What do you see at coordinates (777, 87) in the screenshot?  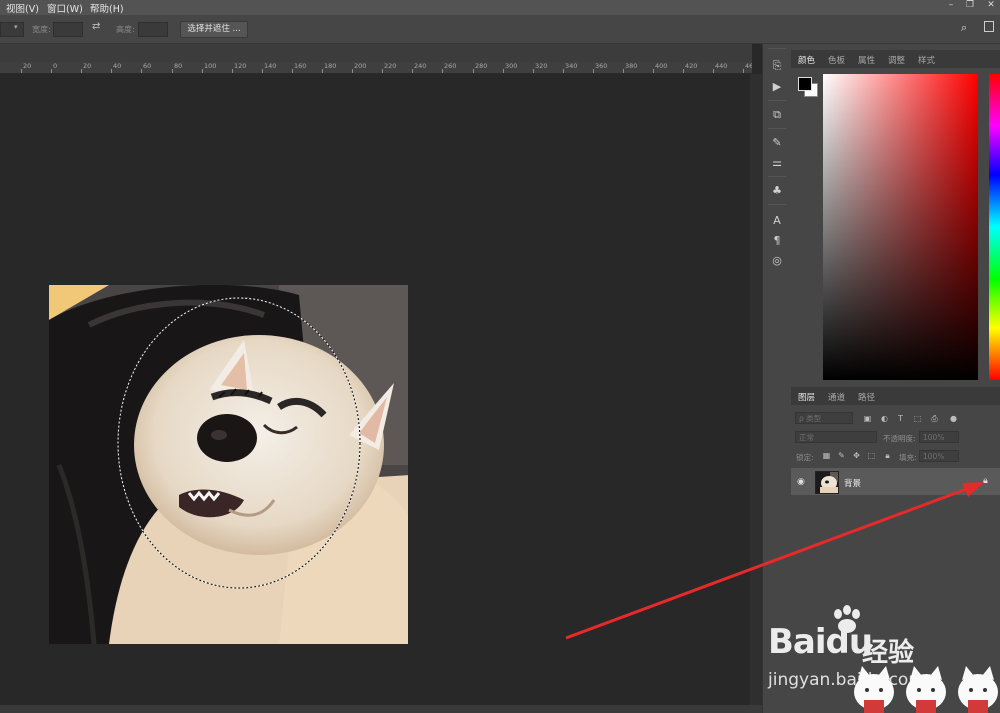 I see `play-actions-icon: ▶` at bounding box center [777, 87].